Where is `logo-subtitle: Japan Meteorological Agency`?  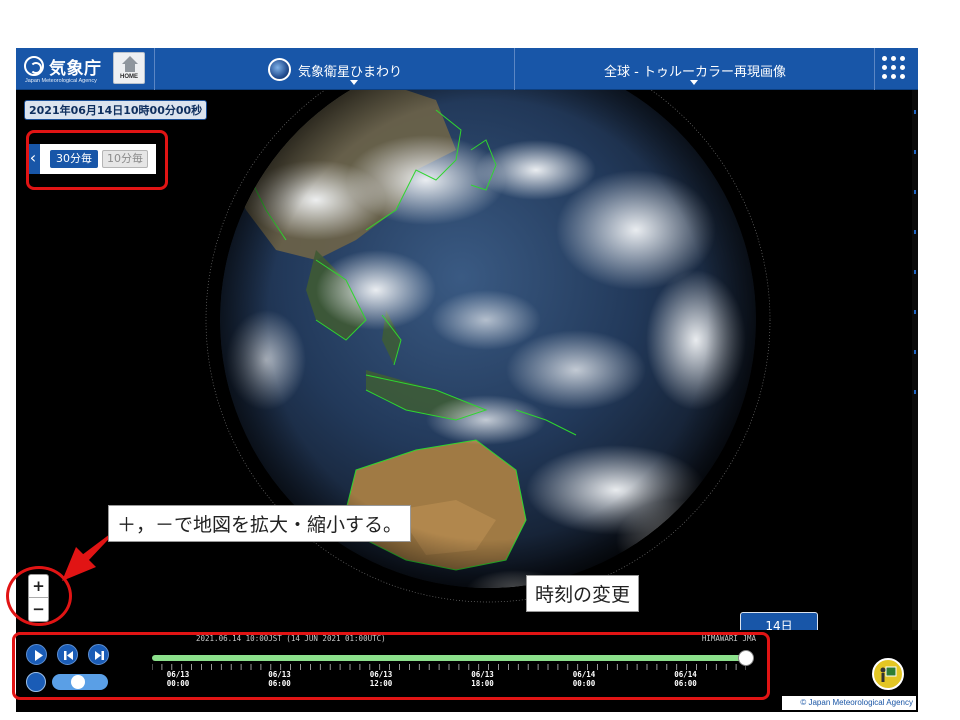 logo-subtitle: Japan Meteorological Agency is located at coordinates (61, 81).